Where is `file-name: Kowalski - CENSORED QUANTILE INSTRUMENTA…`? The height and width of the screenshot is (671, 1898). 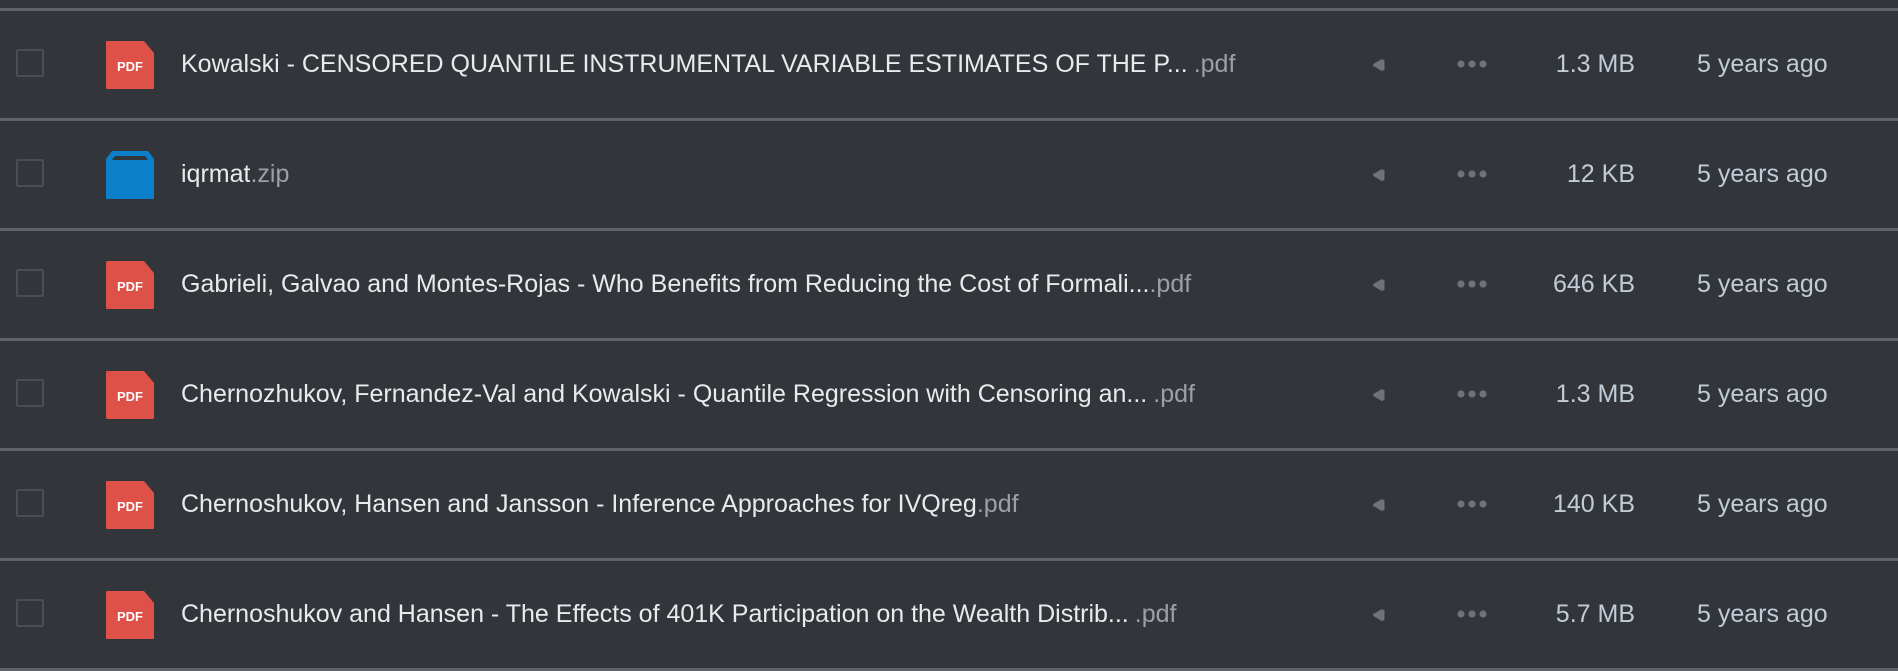
file-name: Kowalski - CENSORED QUANTILE INSTRUMENTA… is located at coordinates (708, 64).